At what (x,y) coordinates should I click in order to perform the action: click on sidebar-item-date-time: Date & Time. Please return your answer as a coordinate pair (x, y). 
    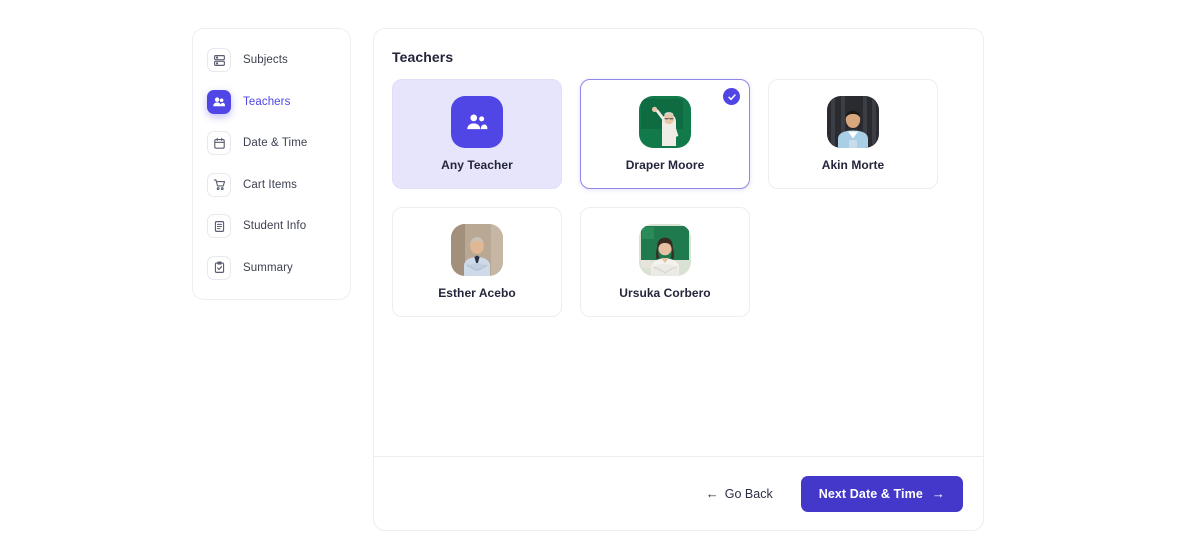
    Looking at the image, I should click on (271, 143).